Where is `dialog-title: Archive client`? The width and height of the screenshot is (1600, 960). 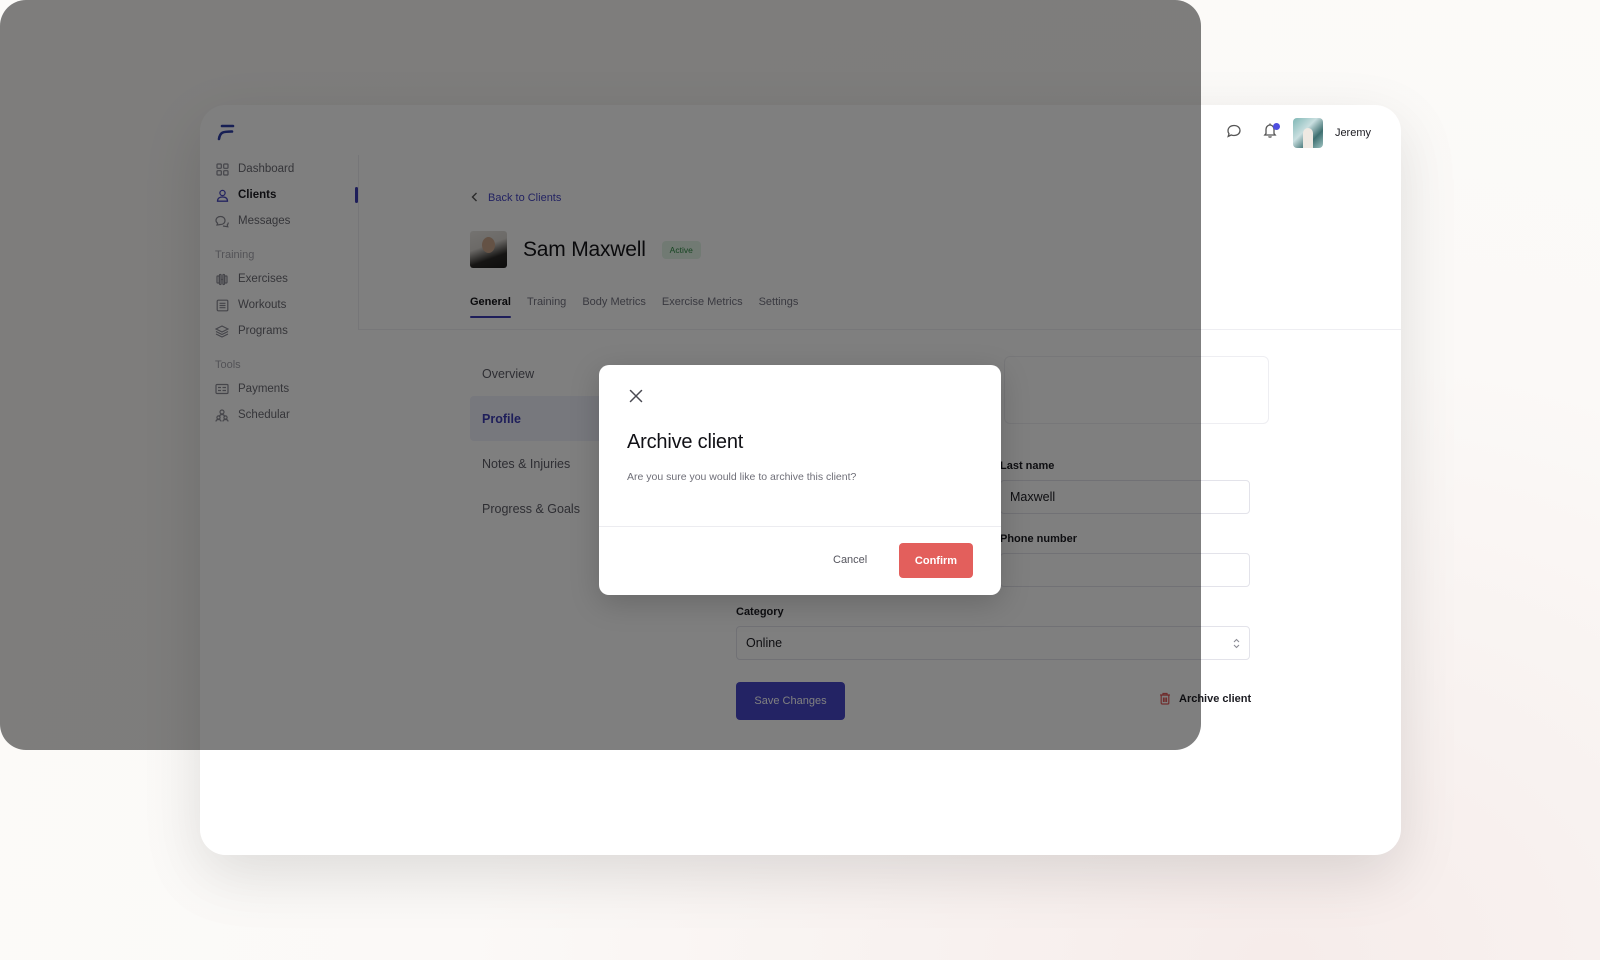 dialog-title: Archive client is located at coordinates (685, 442).